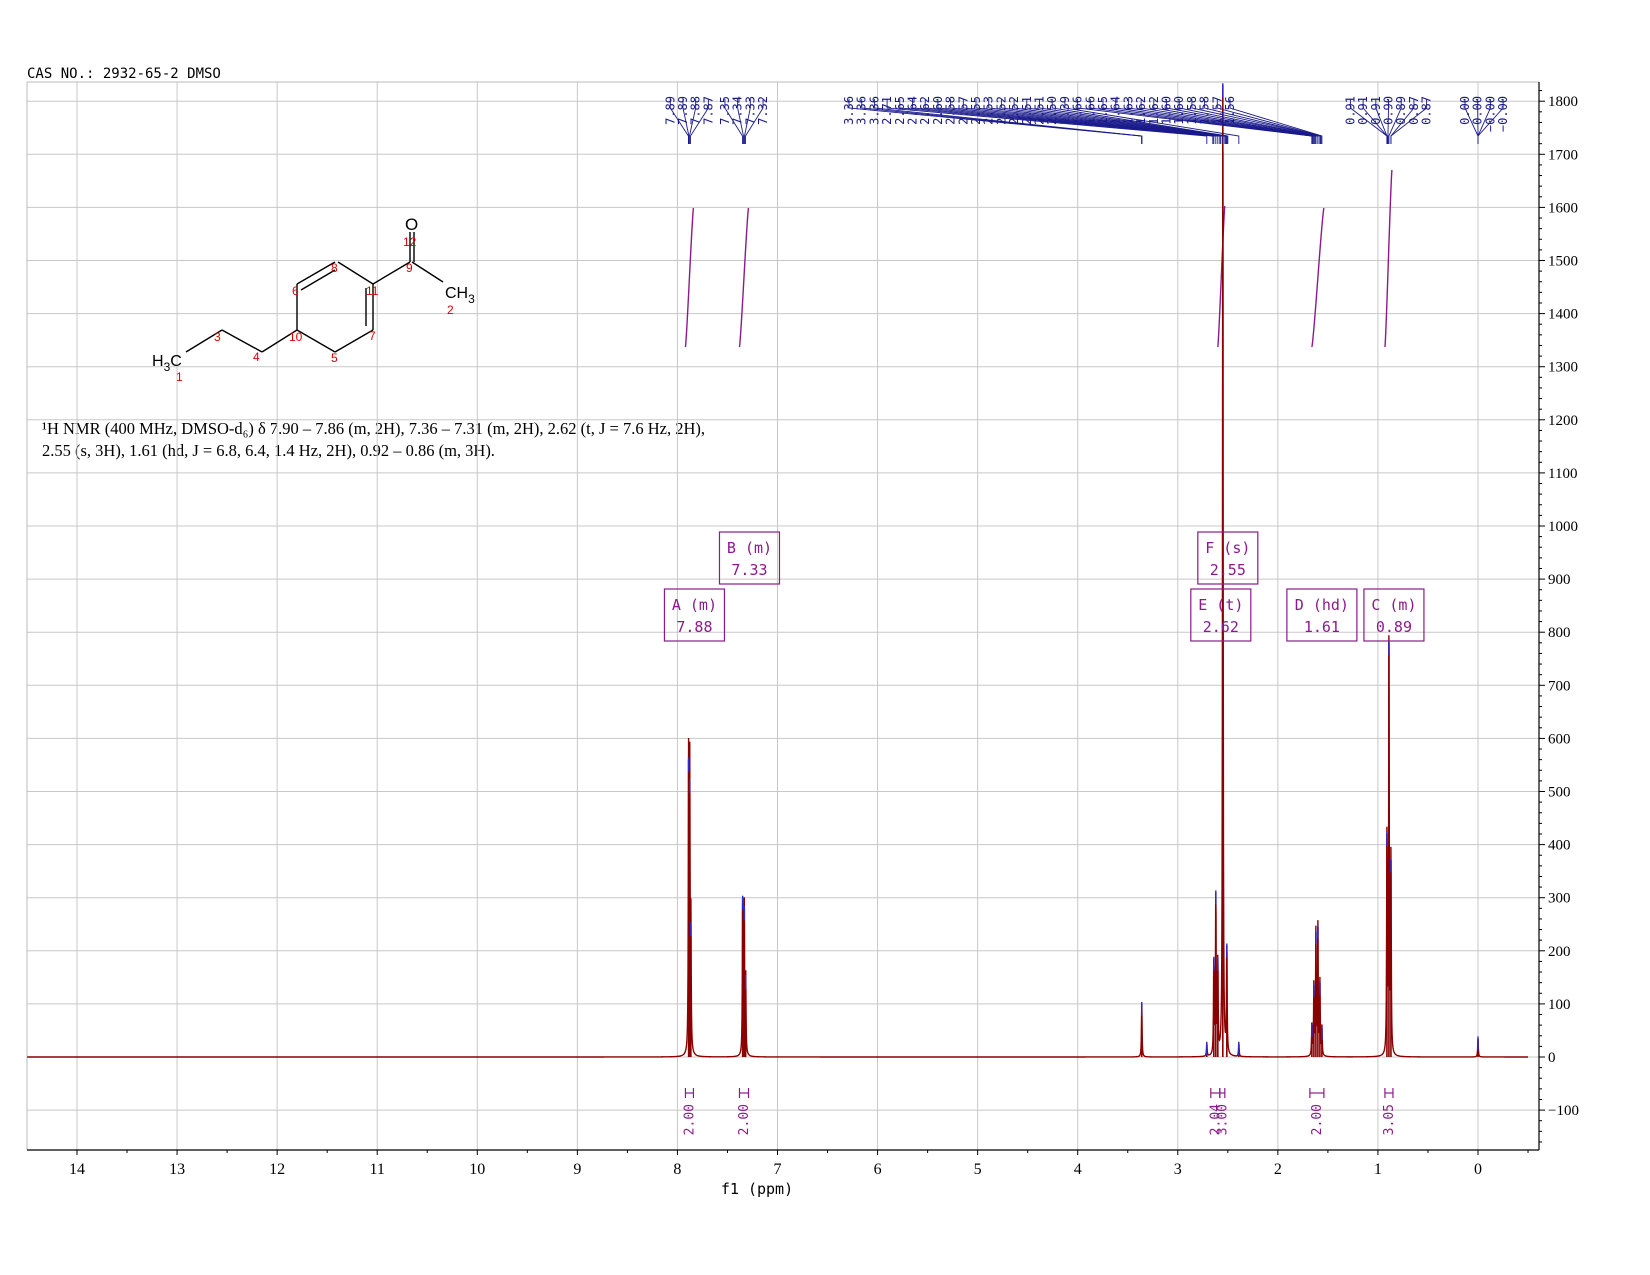 The image size is (1650, 1275). I want to click on x-tick-label: 7, so click(778, 1169).